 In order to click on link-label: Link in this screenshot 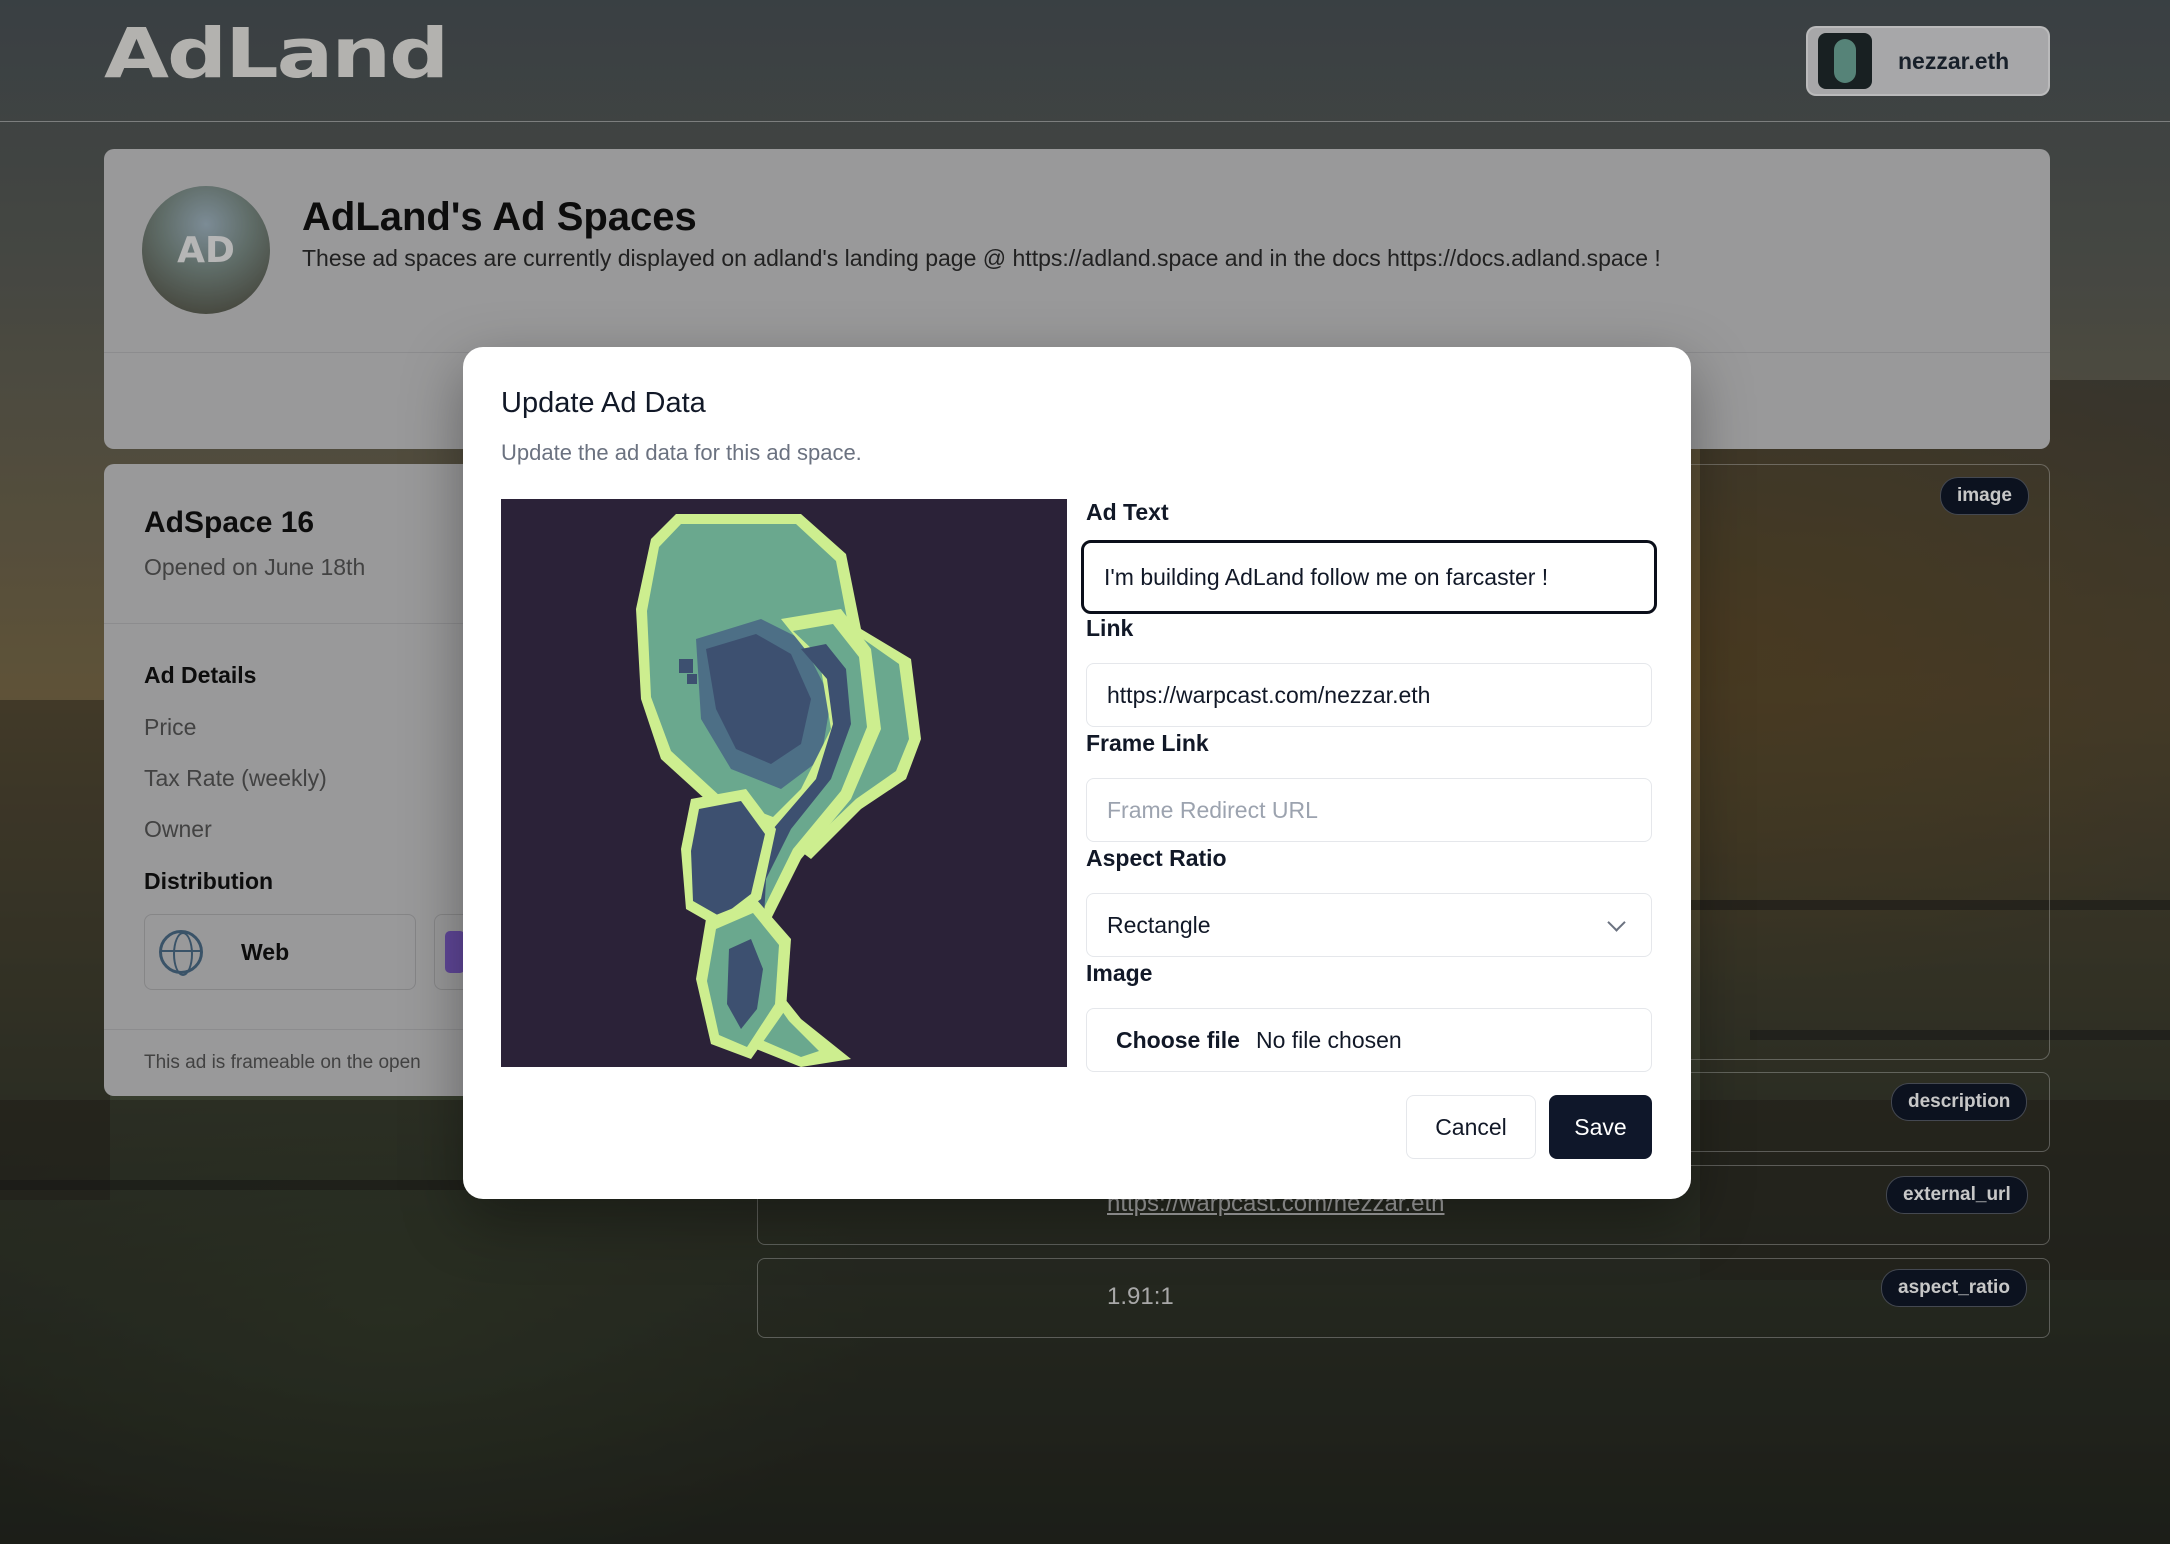, I will do `click(1110, 628)`.